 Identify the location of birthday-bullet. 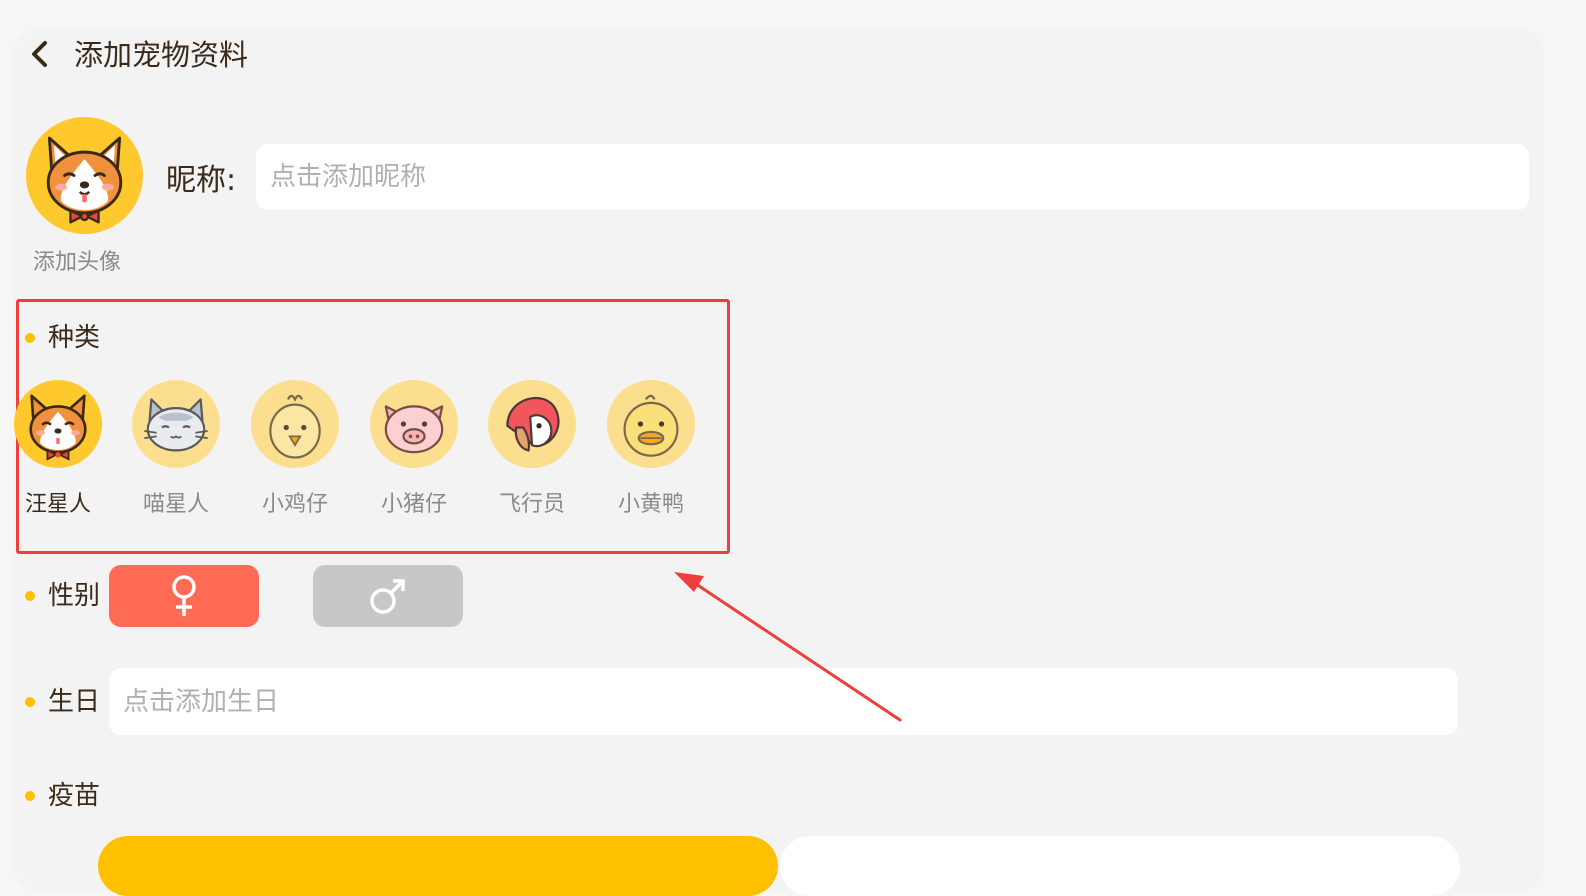
(30, 702).